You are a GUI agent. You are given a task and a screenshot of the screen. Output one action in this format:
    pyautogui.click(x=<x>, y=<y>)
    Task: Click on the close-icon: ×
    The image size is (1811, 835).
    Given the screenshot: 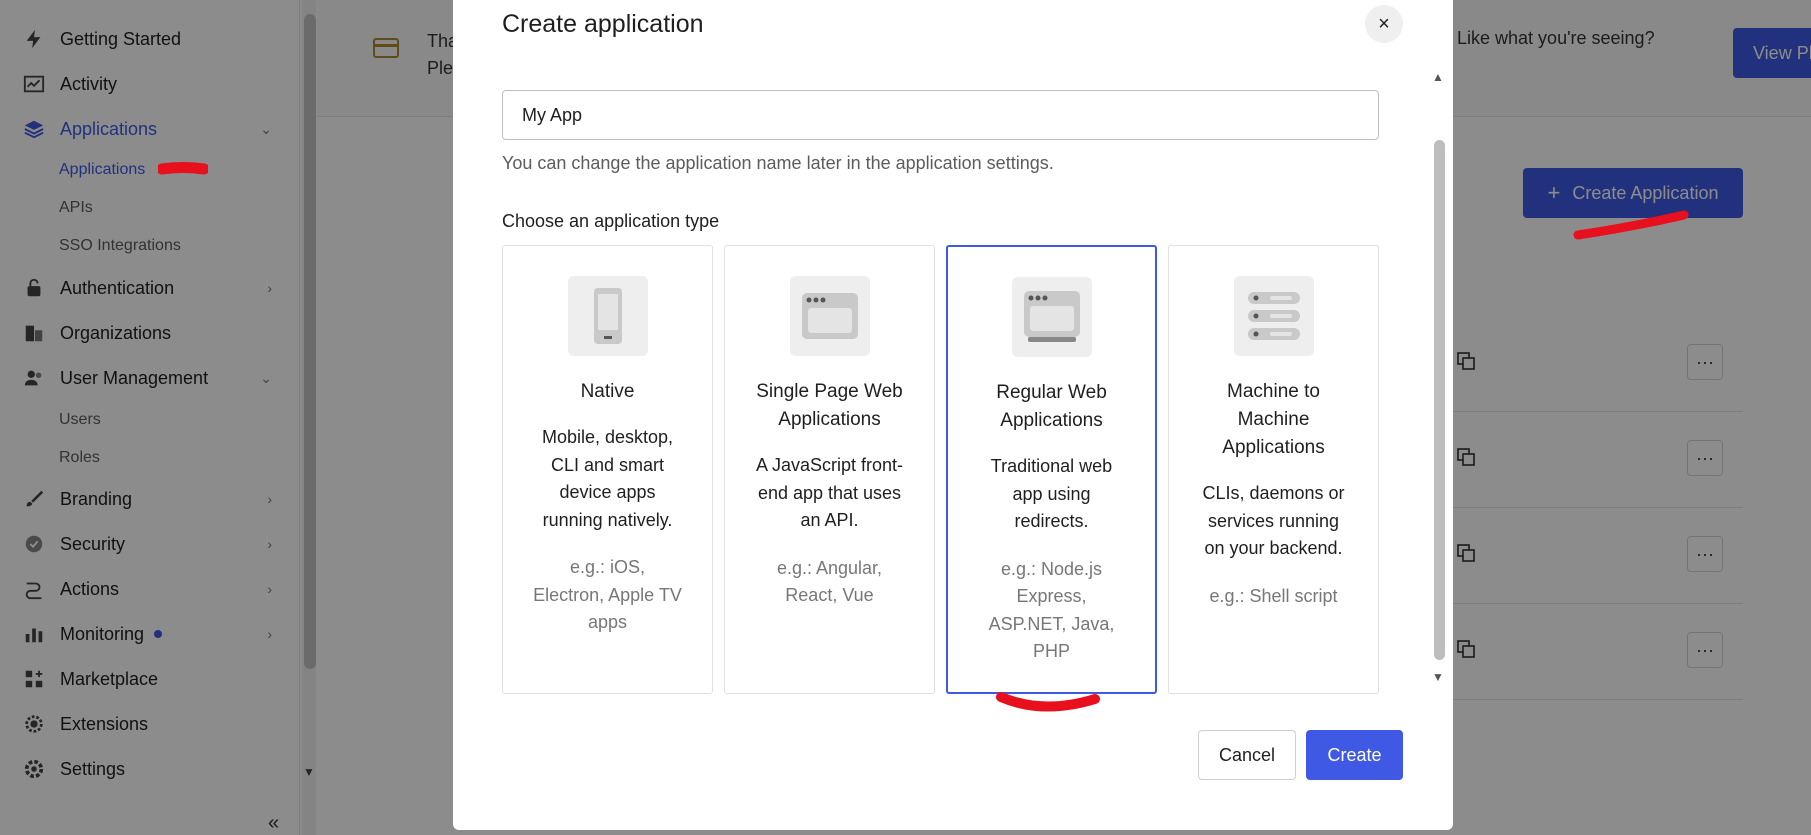 What is the action you would take?
    pyautogui.click(x=1384, y=23)
    